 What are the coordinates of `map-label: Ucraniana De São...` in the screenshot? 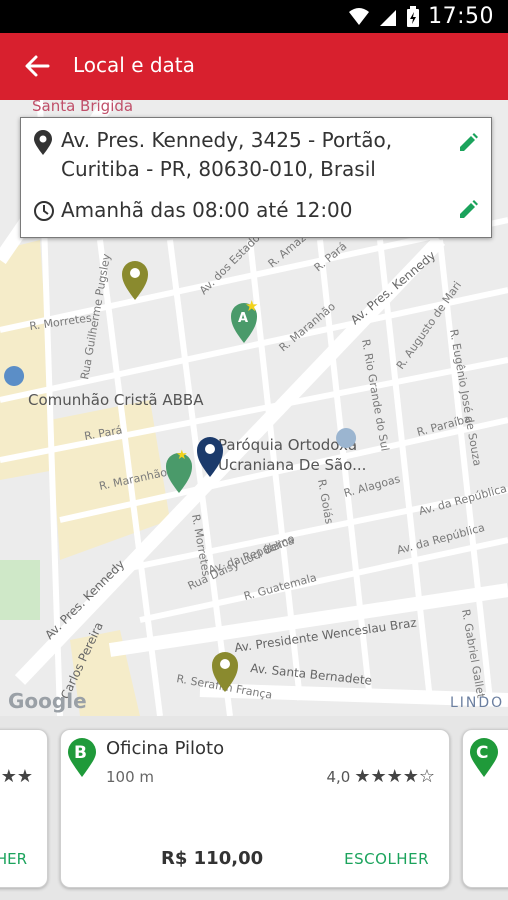 It's located at (292, 465).